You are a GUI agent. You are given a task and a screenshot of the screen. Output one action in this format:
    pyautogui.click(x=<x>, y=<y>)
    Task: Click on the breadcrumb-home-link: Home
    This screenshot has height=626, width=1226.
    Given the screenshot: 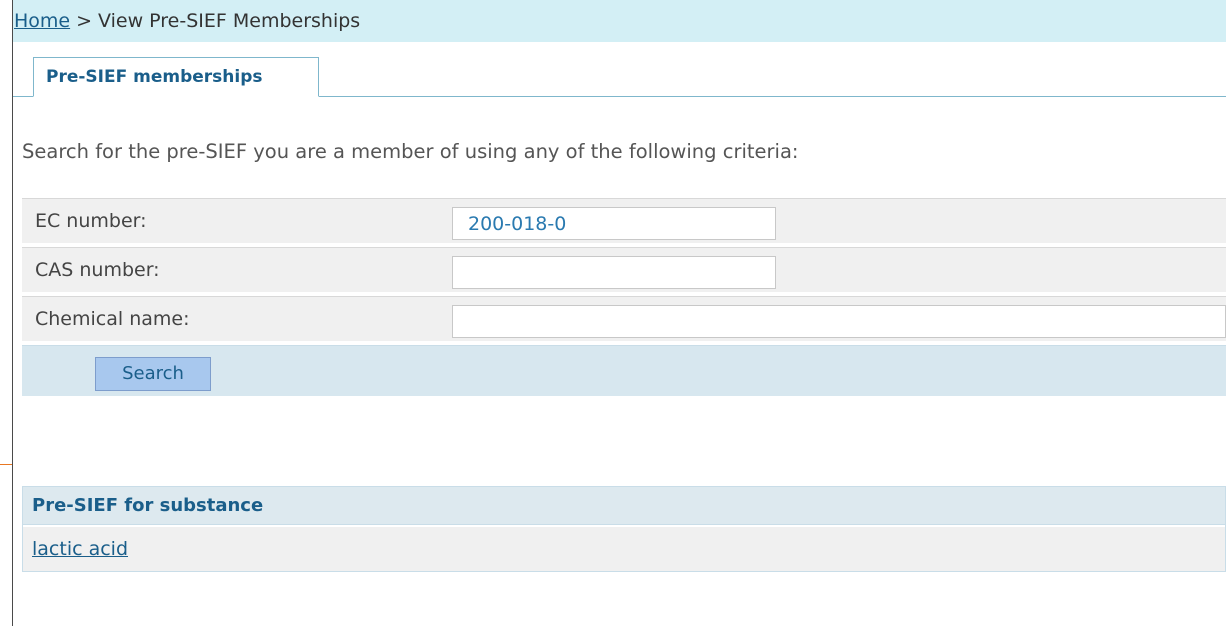 What is the action you would take?
    pyautogui.click(x=42, y=21)
    